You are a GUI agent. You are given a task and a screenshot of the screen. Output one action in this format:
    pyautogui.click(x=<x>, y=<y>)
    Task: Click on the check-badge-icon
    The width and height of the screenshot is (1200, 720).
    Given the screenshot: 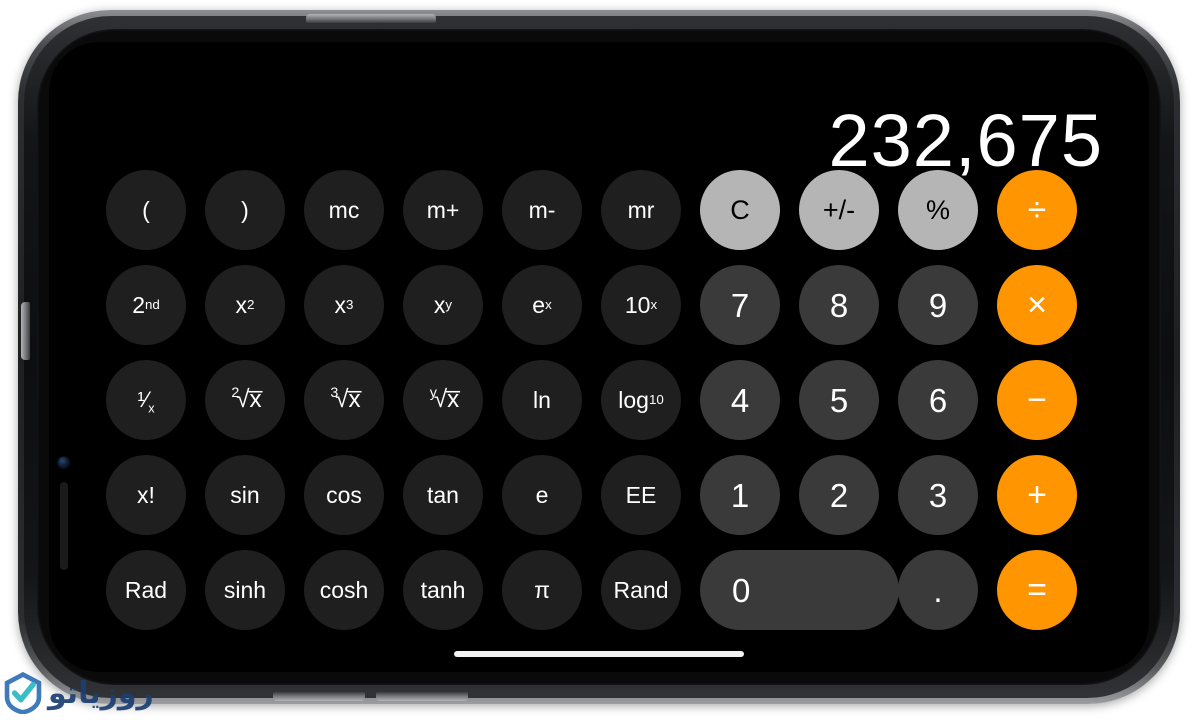 What is the action you would take?
    pyautogui.click(x=23, y=693)
    